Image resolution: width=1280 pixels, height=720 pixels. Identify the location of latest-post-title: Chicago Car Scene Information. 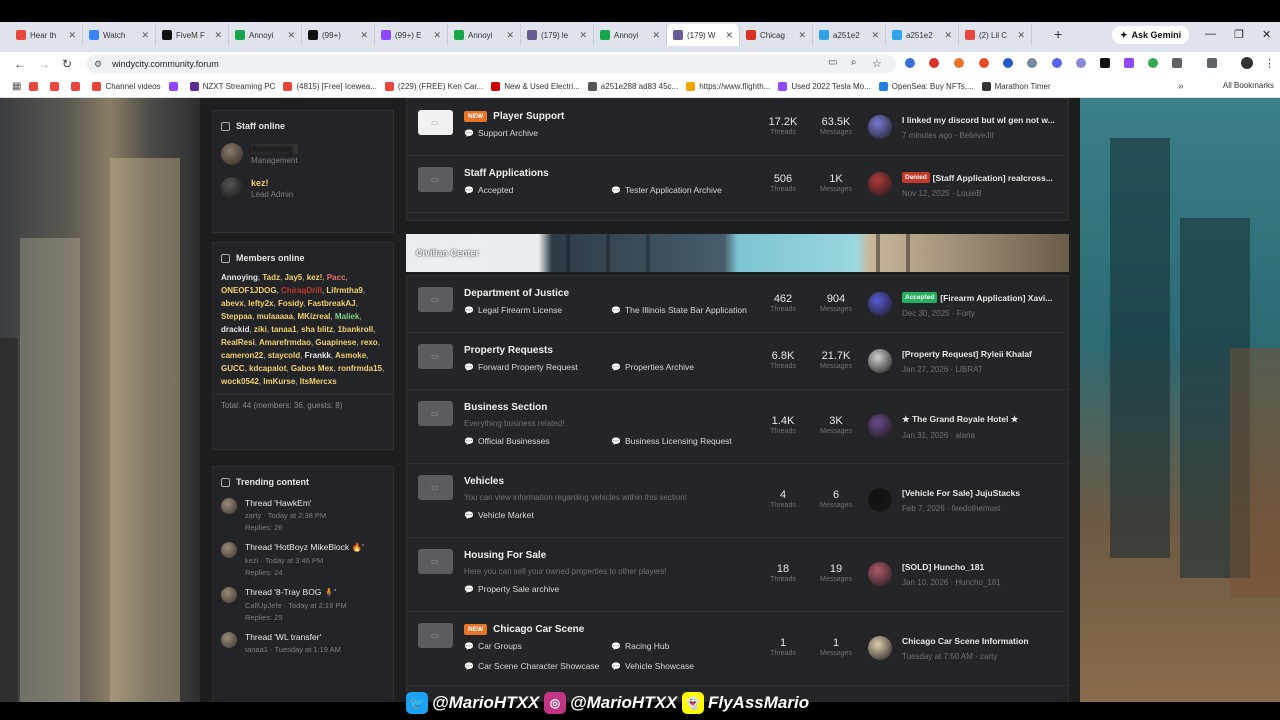
(965, 641).